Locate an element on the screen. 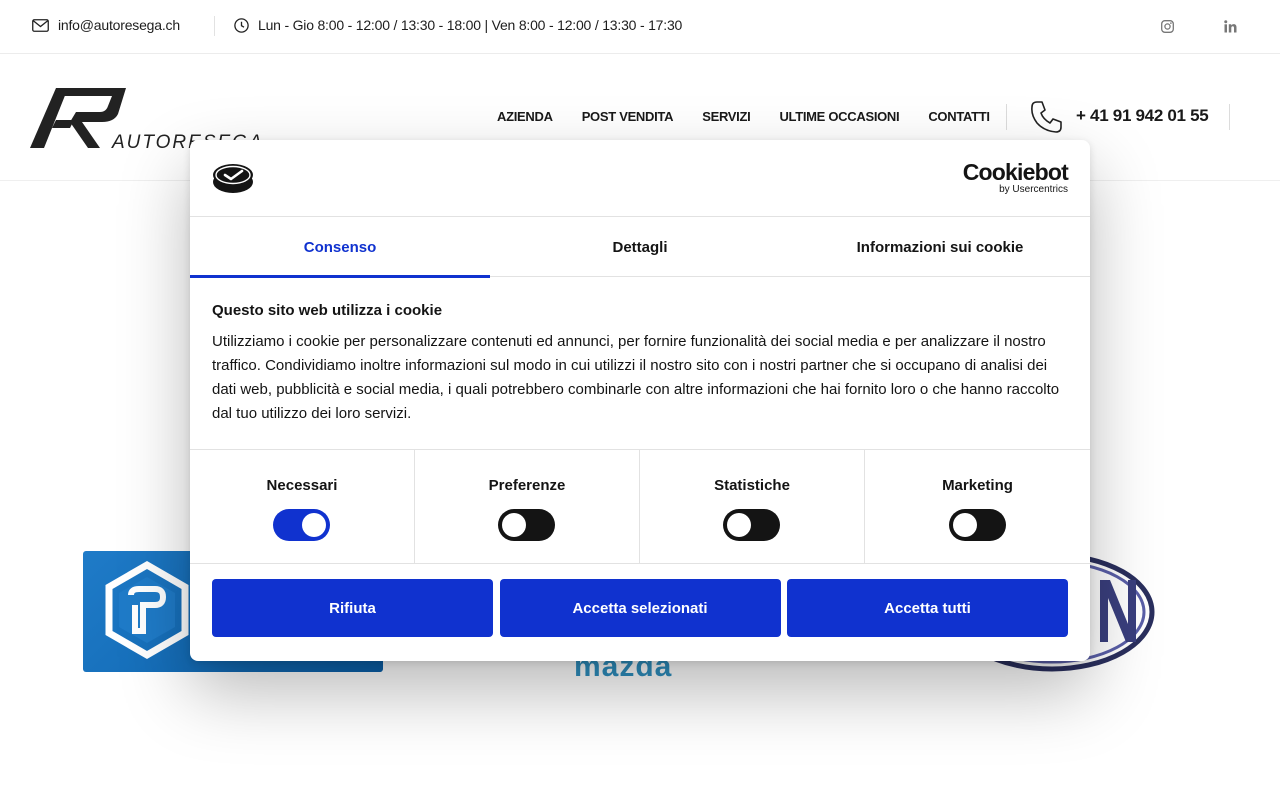 The image size is (1280, 800). header-divider-right is located at coordinates (1229, 117).